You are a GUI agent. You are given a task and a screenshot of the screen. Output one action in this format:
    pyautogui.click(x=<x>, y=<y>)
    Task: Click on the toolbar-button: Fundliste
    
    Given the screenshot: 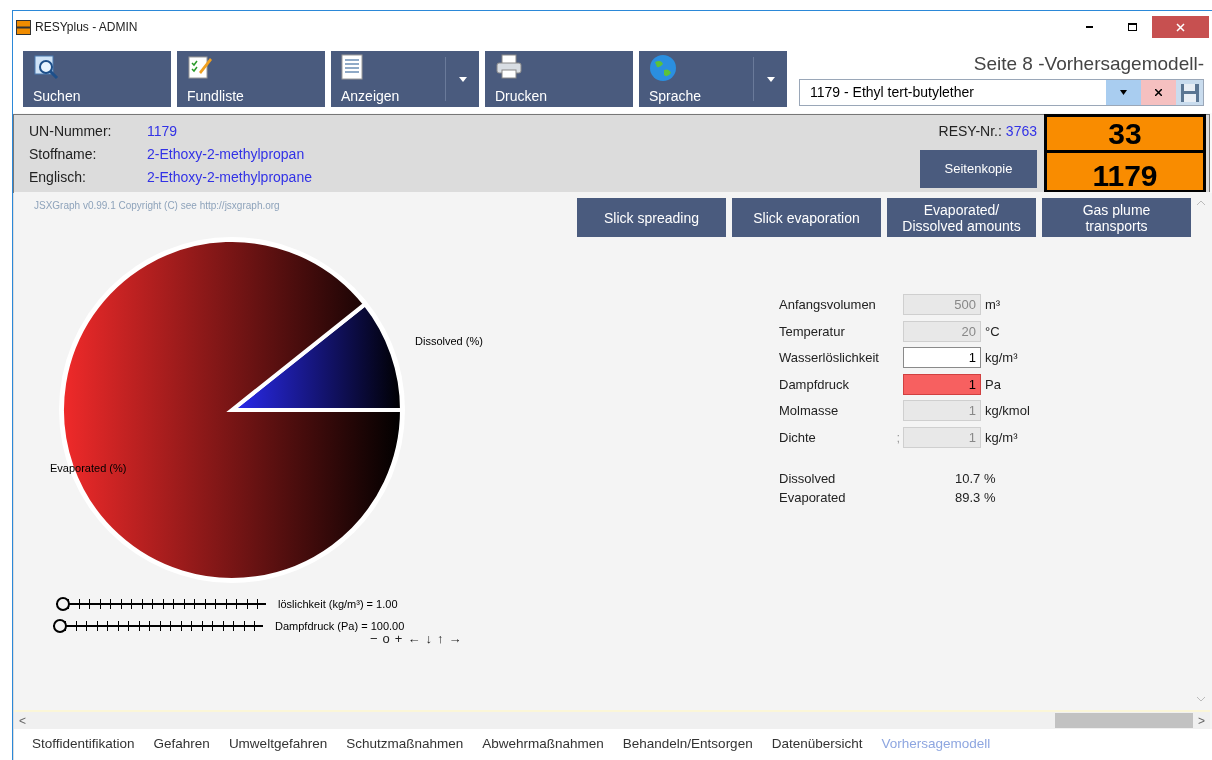 What is the action you would take?
    pyautogui.click(x=251, y=79)
    